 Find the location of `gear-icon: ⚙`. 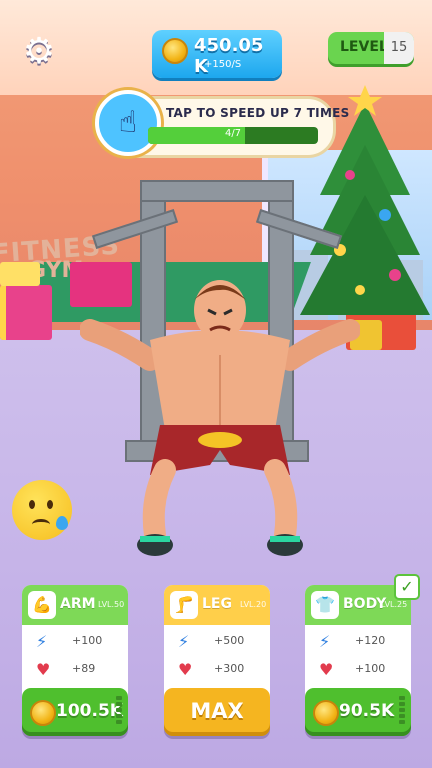

gear-icon: ⚙ is located at coordinates (39, 51).